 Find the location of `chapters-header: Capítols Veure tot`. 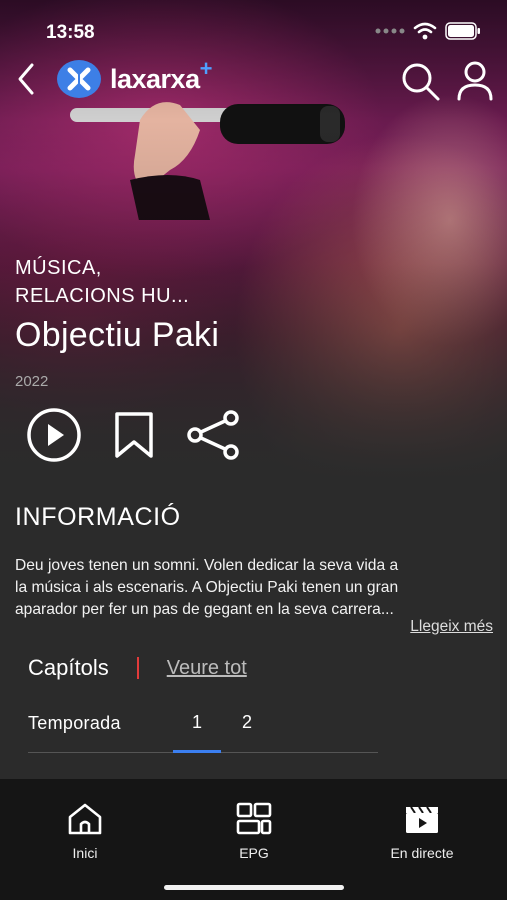

chapters-header: Capítols Veure tot is located at coordinates (137, 668).